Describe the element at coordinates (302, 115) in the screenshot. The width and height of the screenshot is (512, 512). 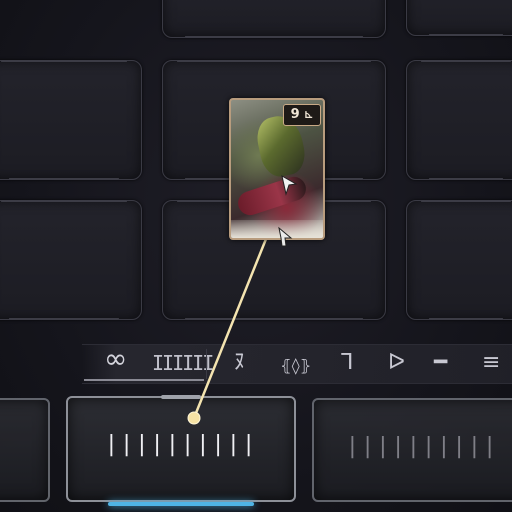
I see `mod-drain-badge: 9 ⊾` at that location.